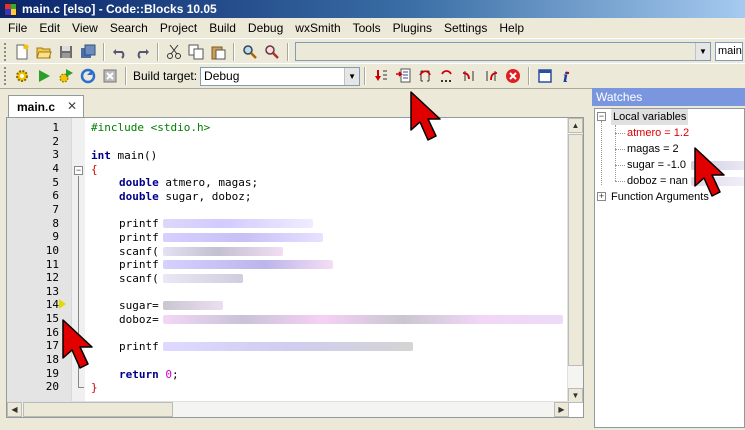 This screenshot has width=745, height=430. What do you see at coordinates (10, 9) in the screenshot?
I see `codeblocks-app-icon` at bounding box center [10, 9].